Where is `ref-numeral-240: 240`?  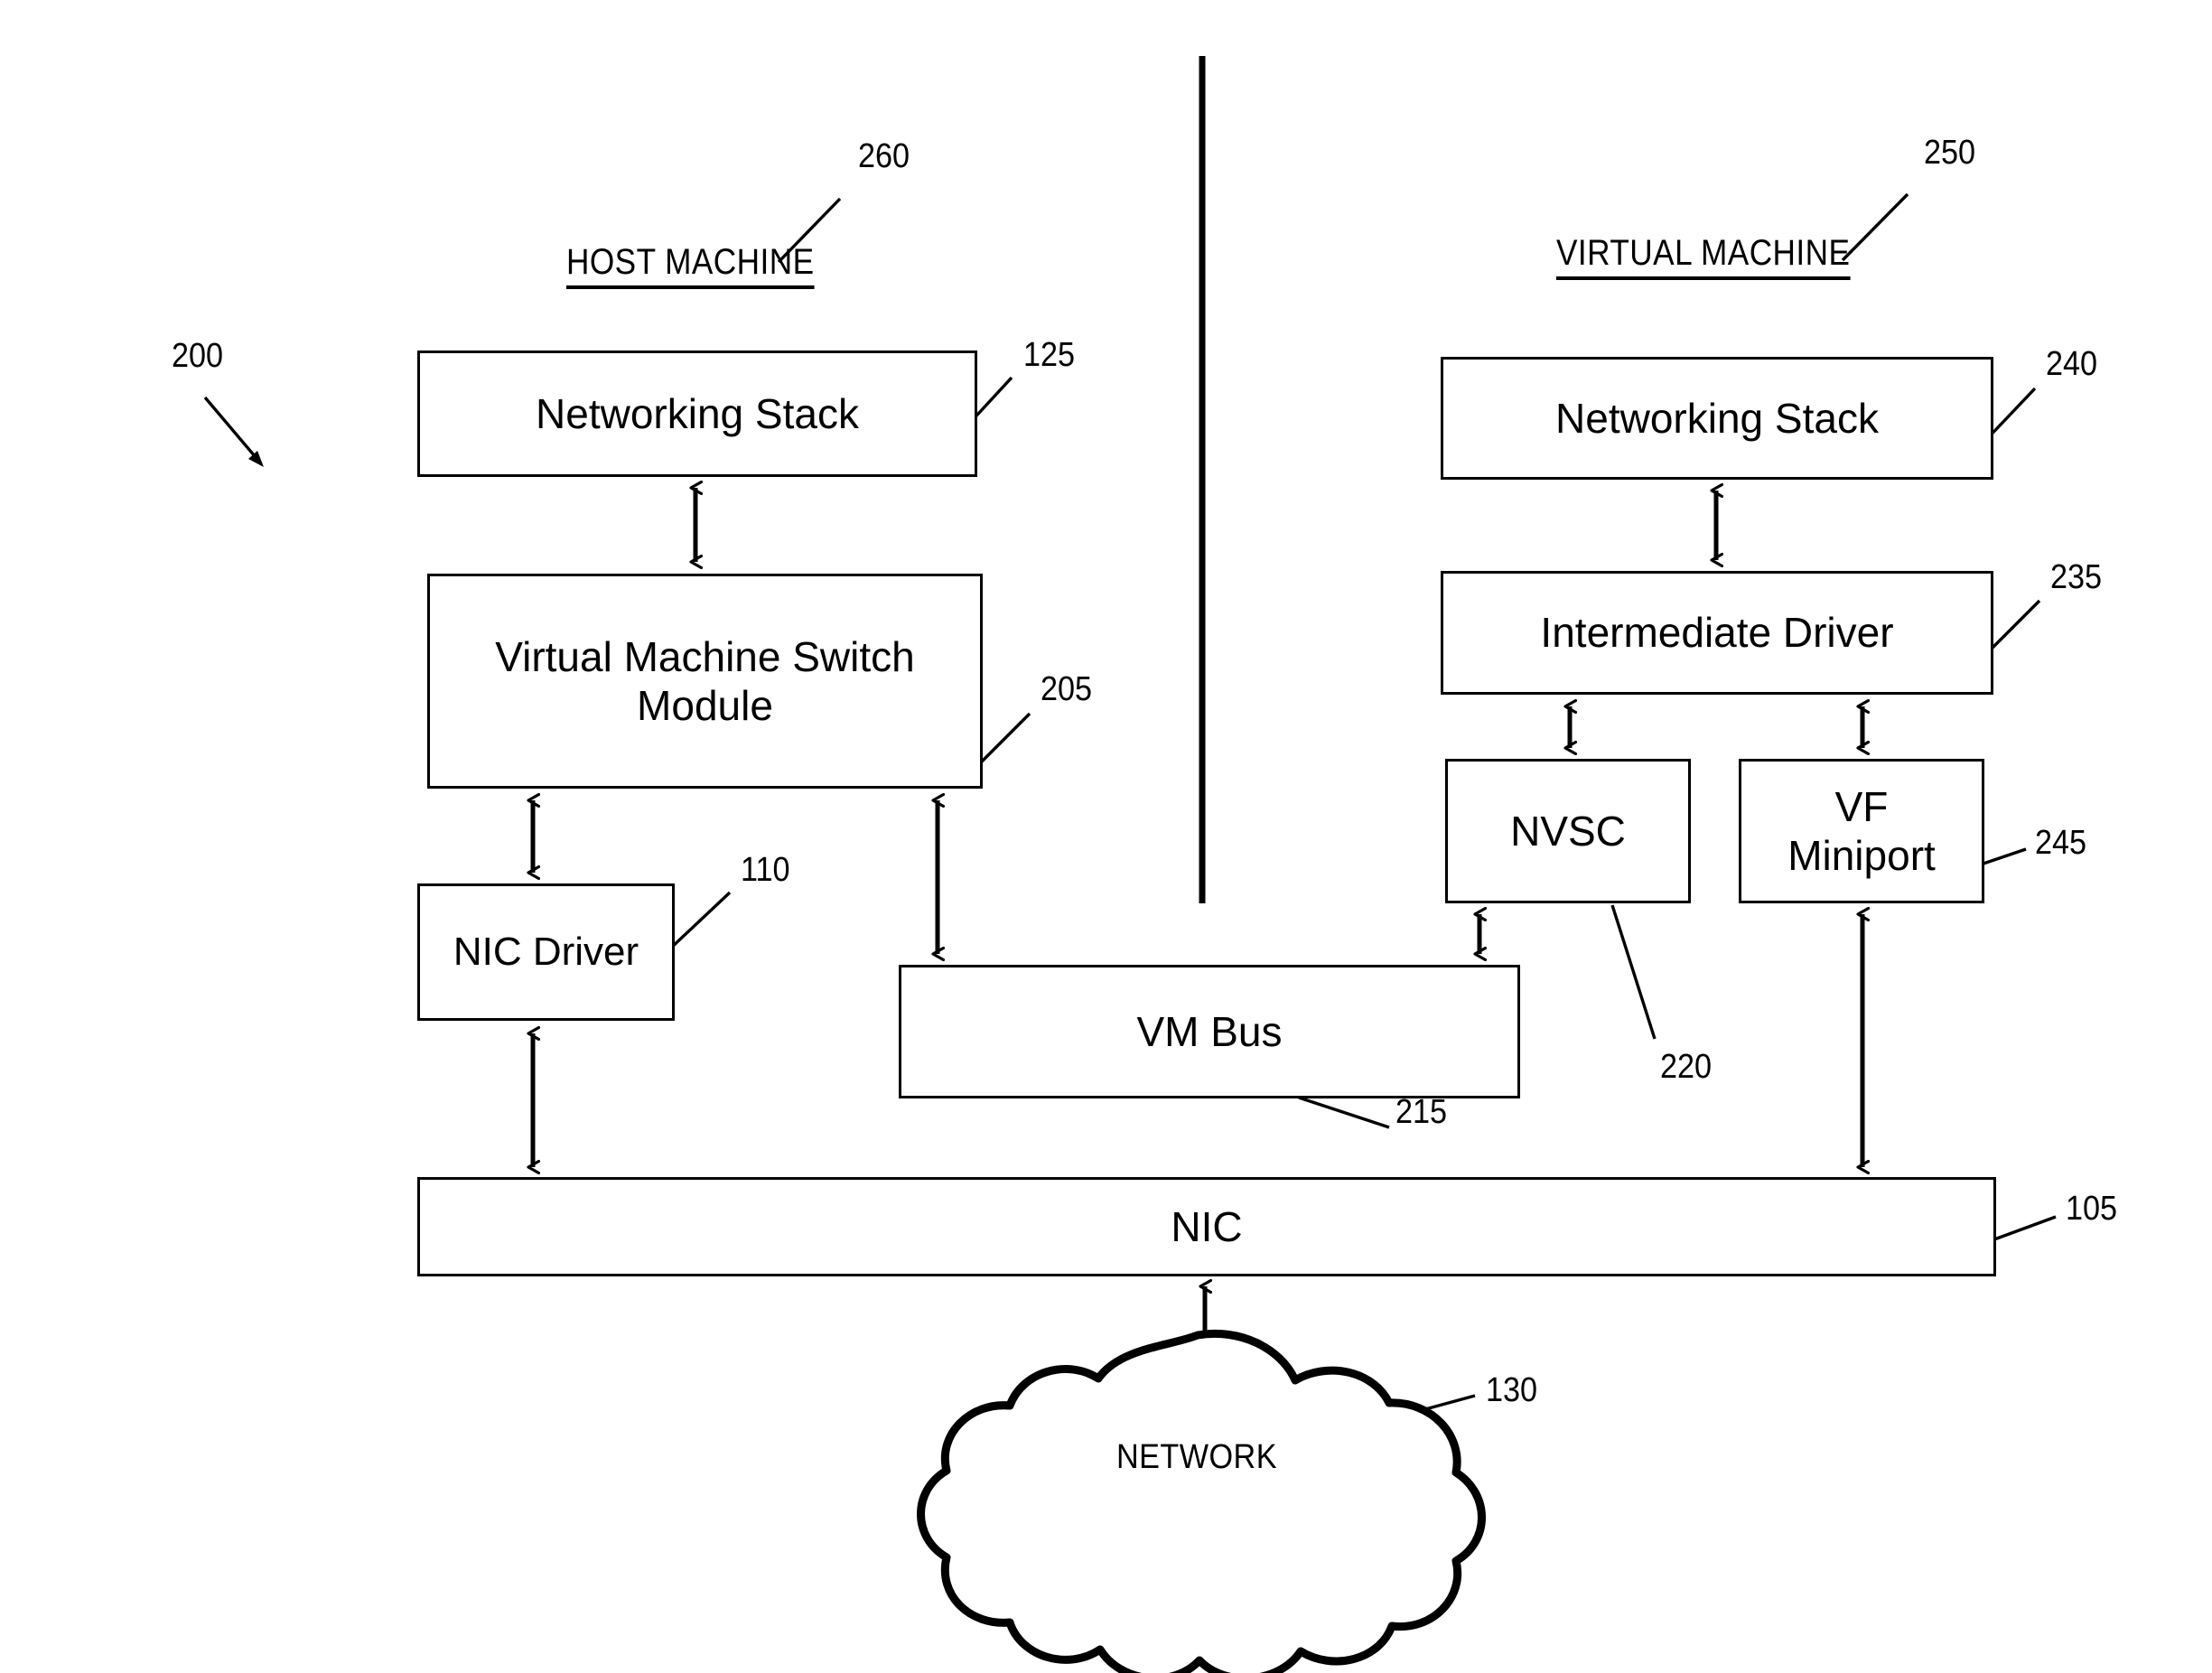
ref-numeral-240: 240 is located at coordinates (2072, 364).